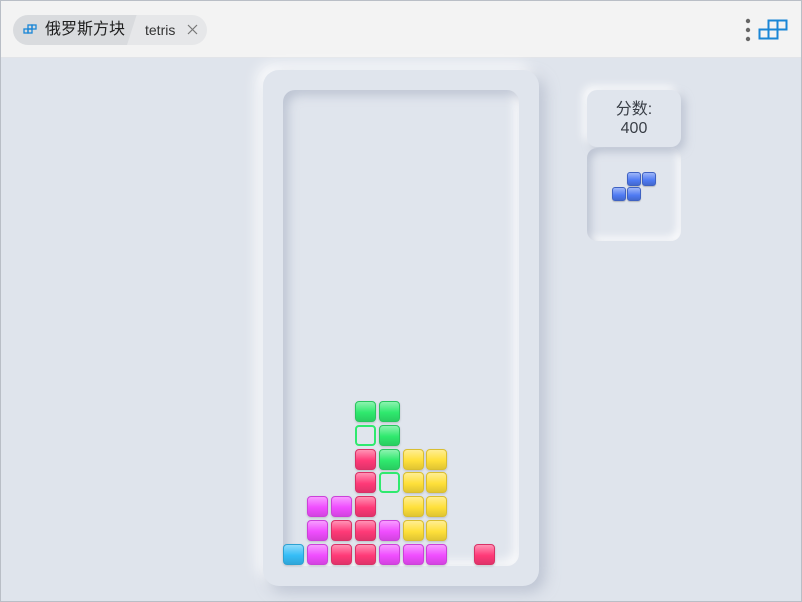  I want to click on tab-title-label: 俄罗斯方块, so click(85, 29).